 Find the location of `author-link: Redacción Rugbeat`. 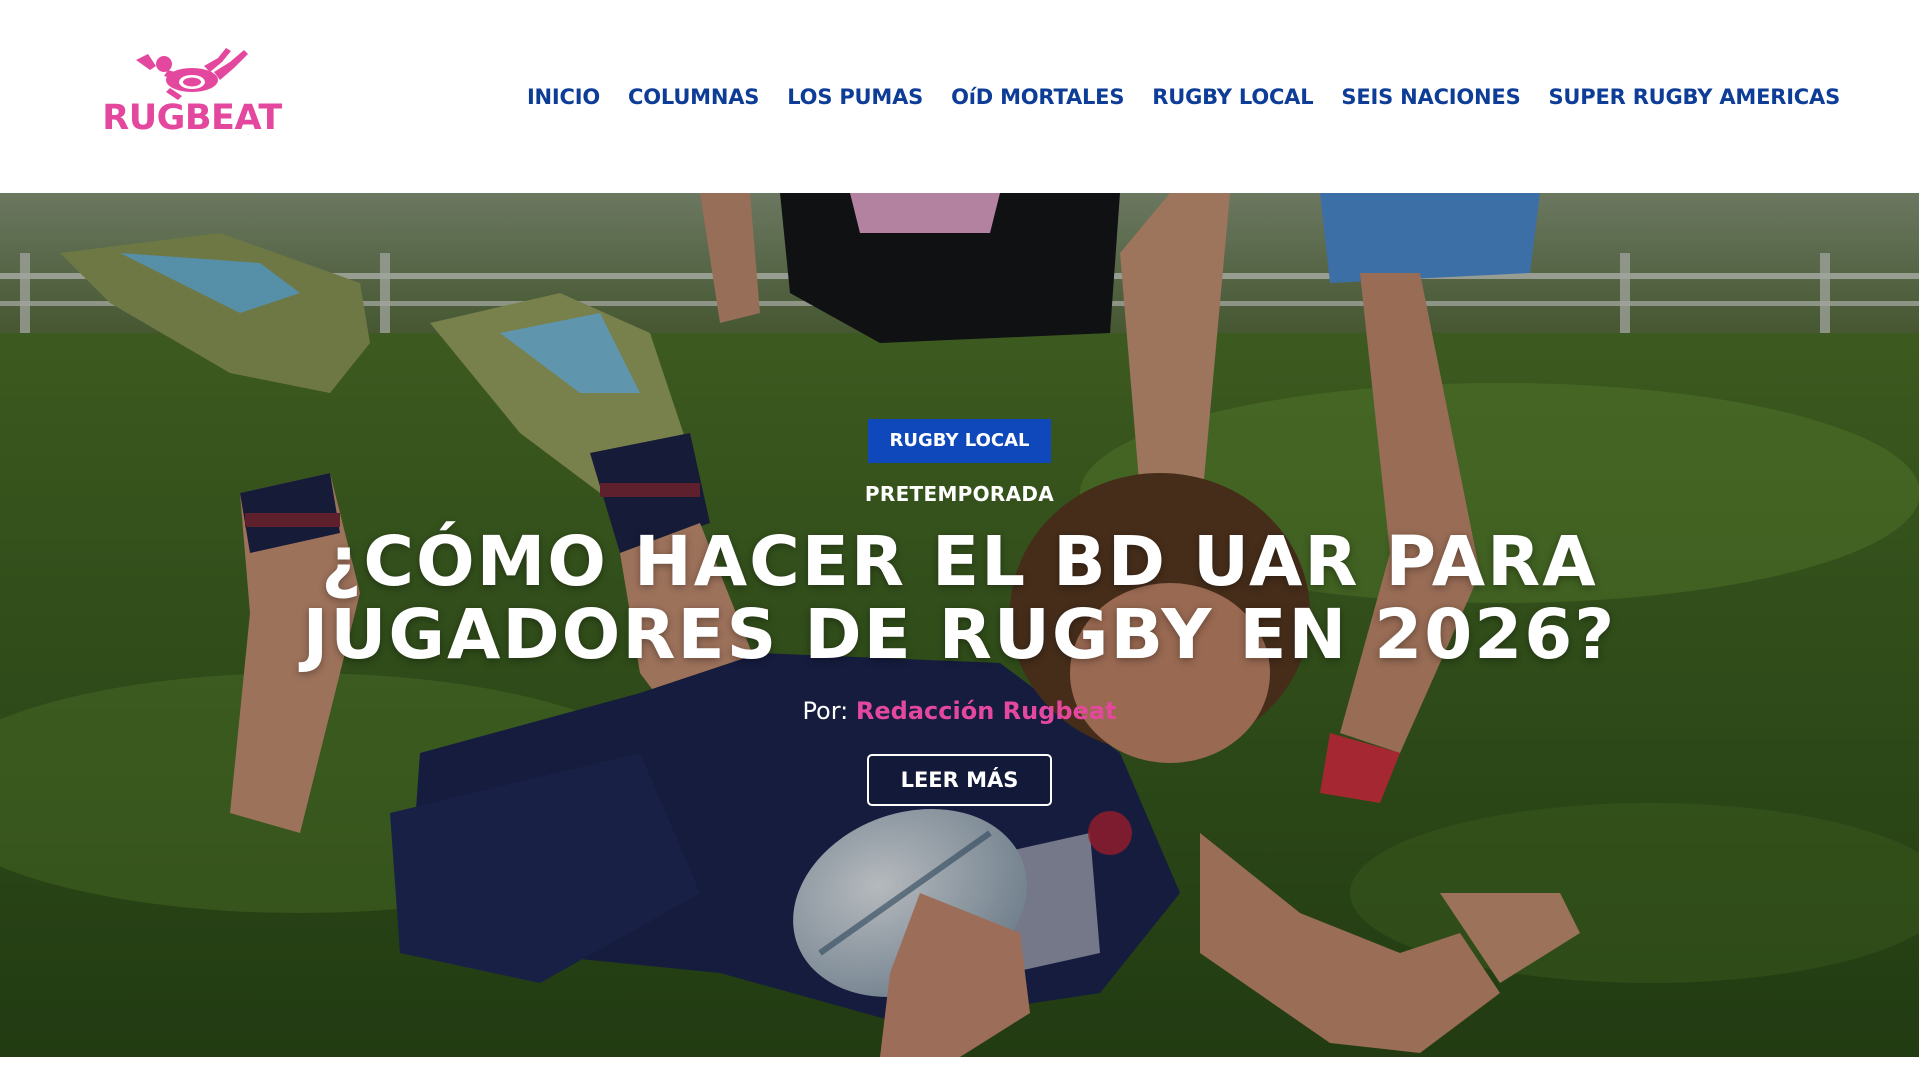

author-link: Redacción Rugbeat is located at coordinates (986, 711).